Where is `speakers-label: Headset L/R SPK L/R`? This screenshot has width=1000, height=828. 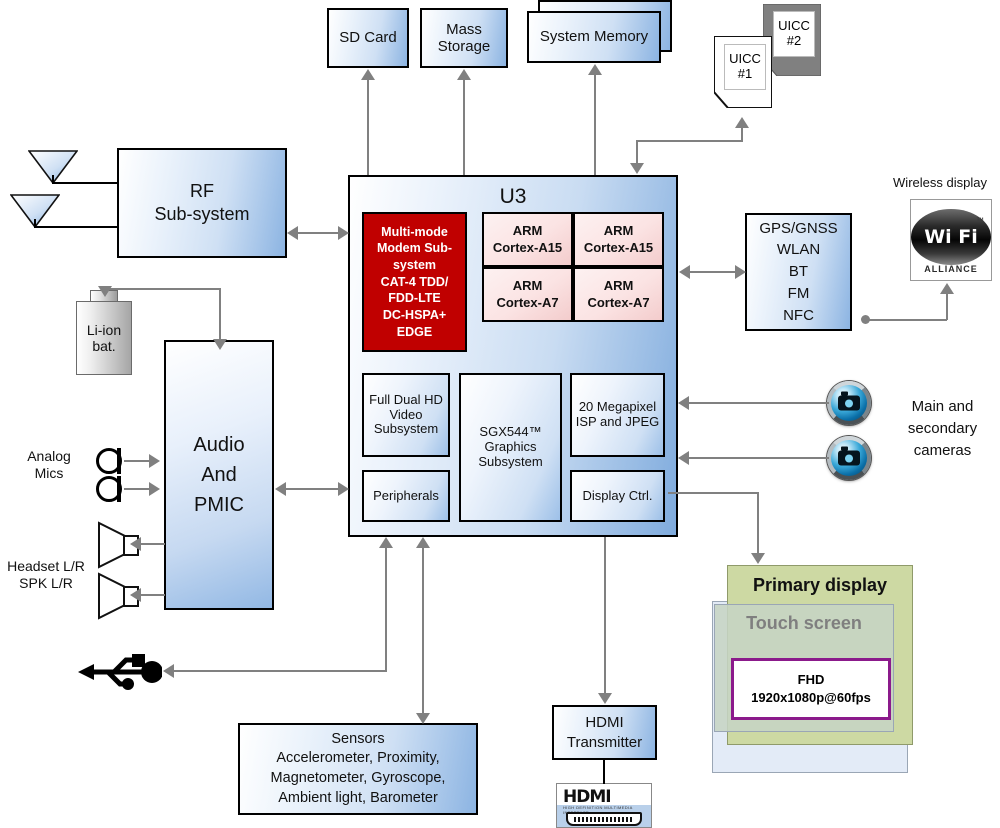
speakers-label: Headset L/R SPK L/R is located at coordinates (46, 575).